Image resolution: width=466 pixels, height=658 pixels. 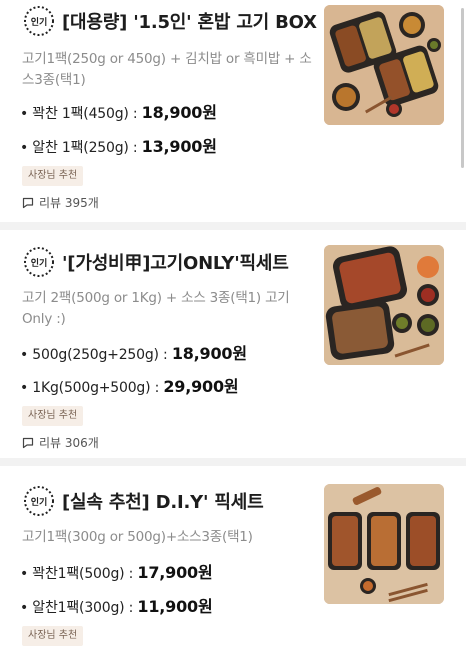 What do you see at coordinates (81, 114) in the screenshot?
I see `option-label: • 꽉찬 1팩(450g) :` at bounding box center [81, 114].